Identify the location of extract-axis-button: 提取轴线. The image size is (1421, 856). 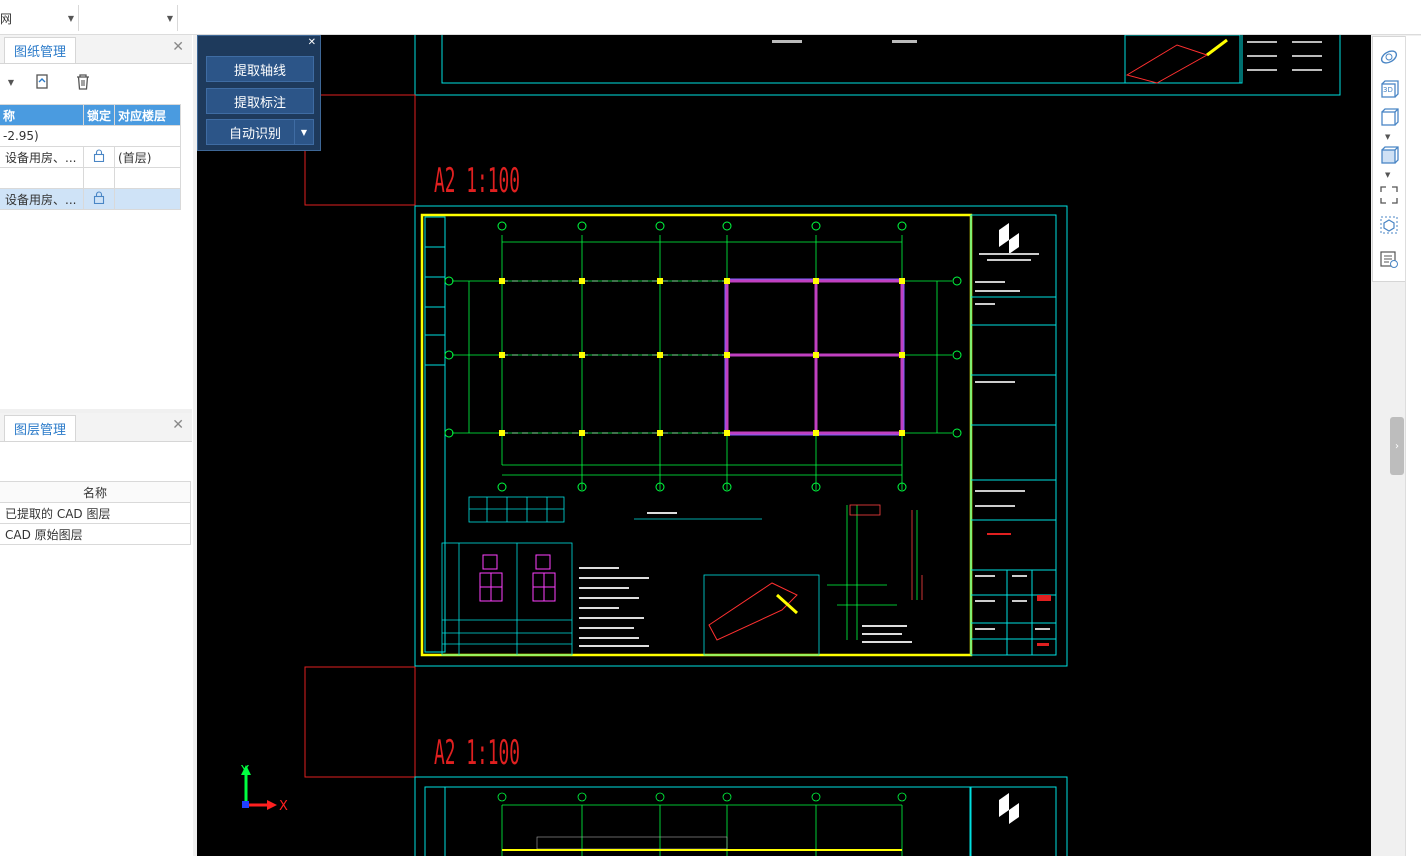
(260, 69).